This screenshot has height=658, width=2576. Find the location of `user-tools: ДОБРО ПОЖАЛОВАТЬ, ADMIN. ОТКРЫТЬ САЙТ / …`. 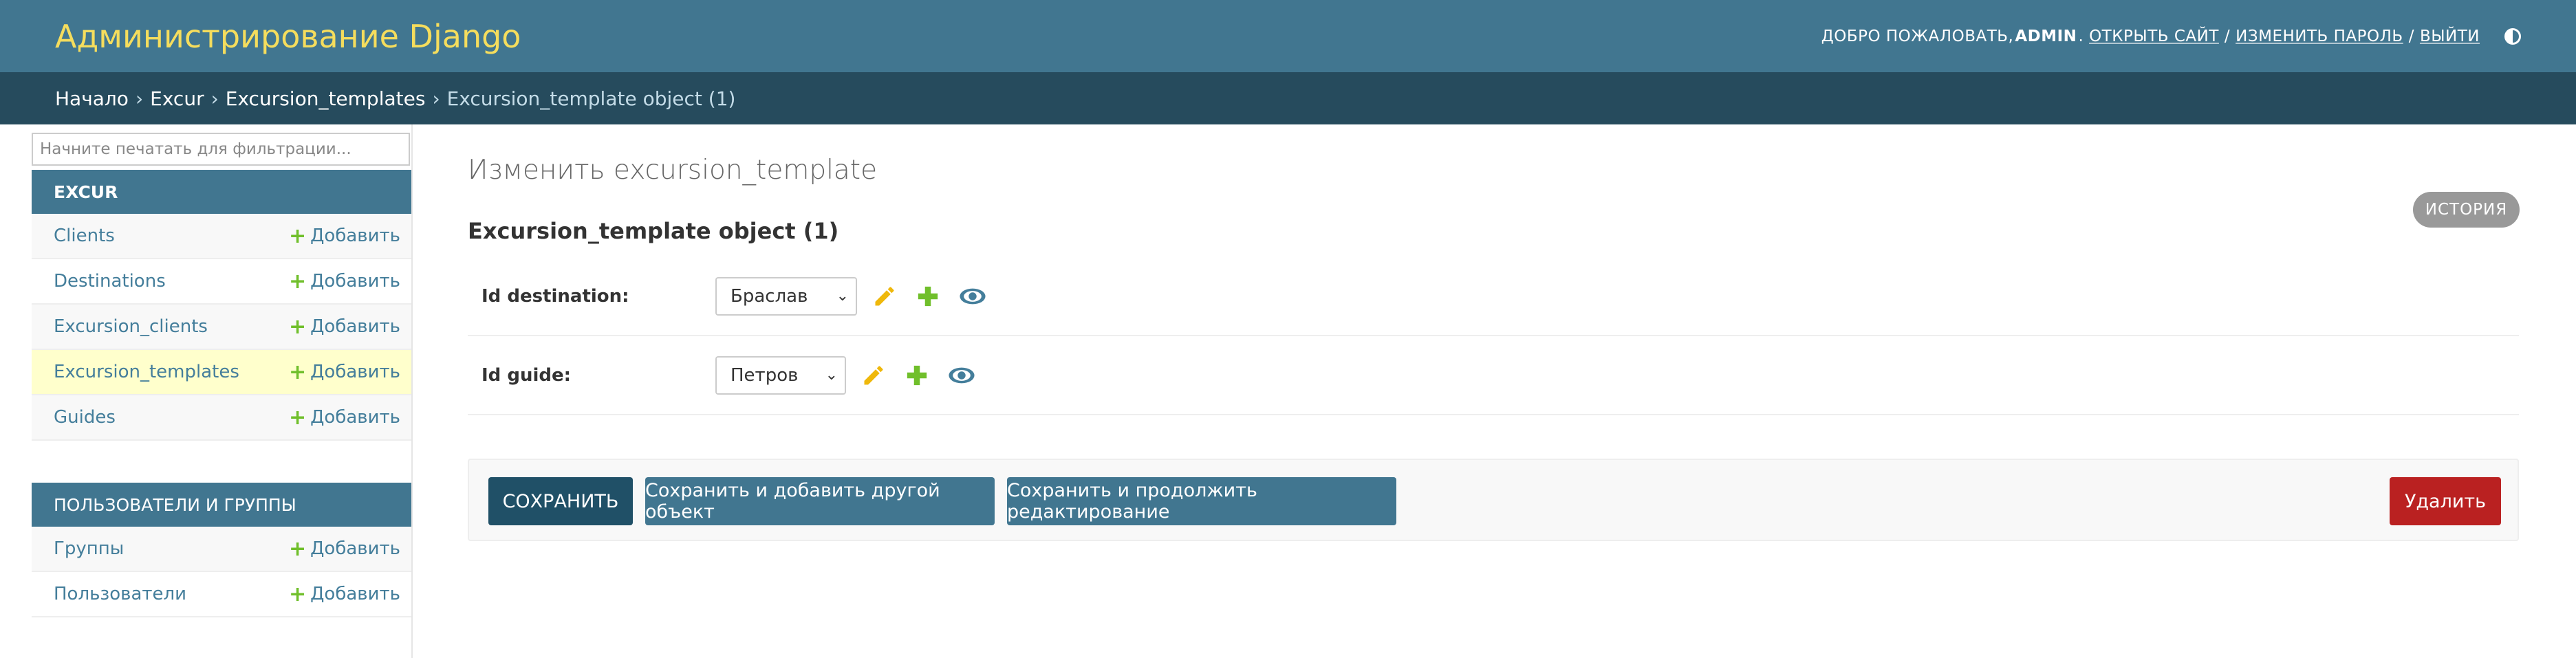

user-tools: ДОБРО ПОЖАЛОВАТЬ, ADMIN. ОТКРЫТЬ САЙТ / … is located at coordinates (2171, 36).